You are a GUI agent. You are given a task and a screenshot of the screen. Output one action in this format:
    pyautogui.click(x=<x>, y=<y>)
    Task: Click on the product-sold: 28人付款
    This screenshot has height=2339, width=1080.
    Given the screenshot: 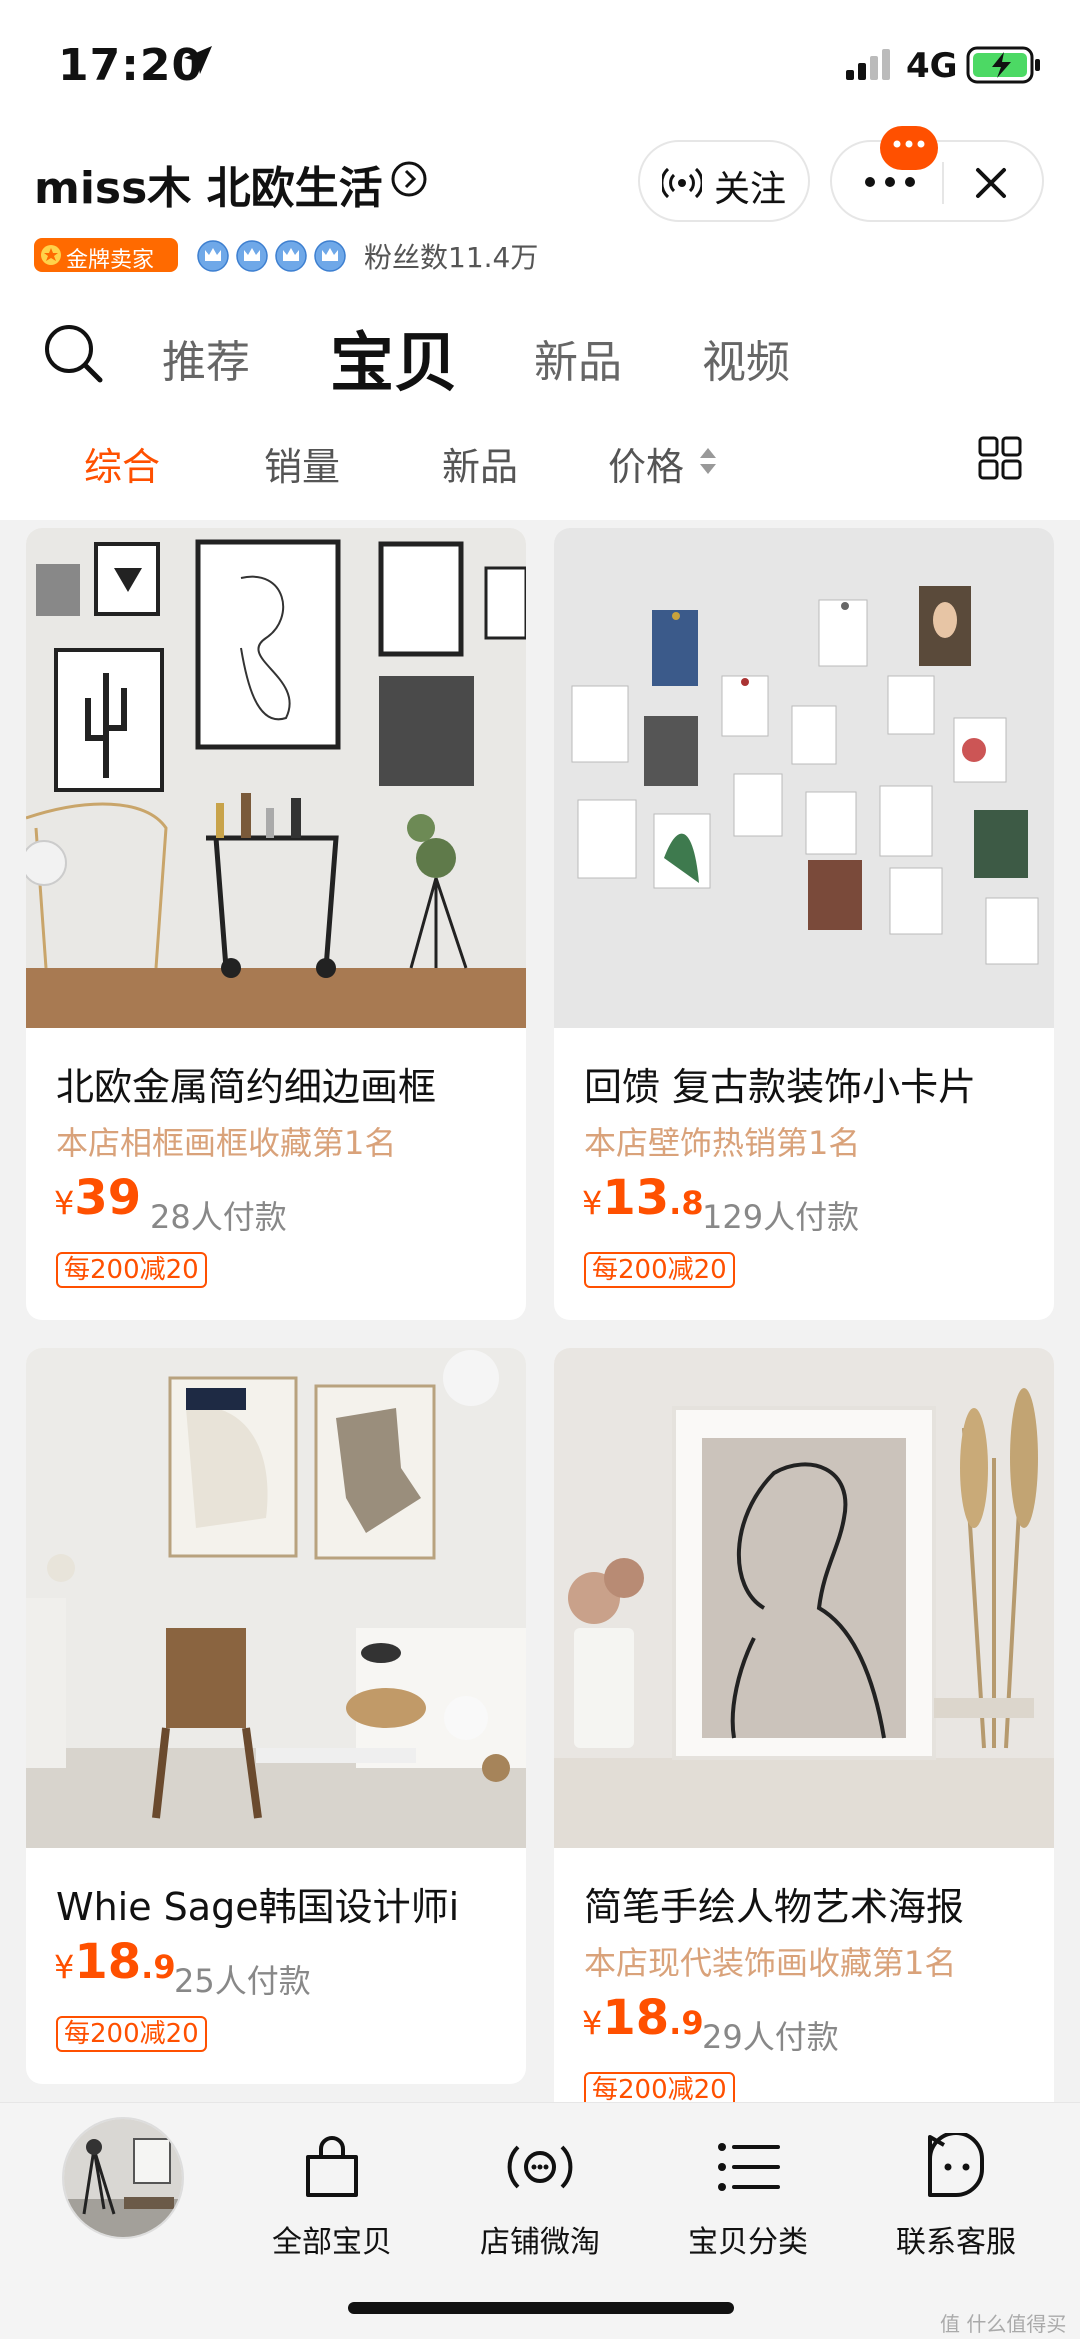 What is the action you would take?
    pyautogui.click(x=218, y=1217)
    